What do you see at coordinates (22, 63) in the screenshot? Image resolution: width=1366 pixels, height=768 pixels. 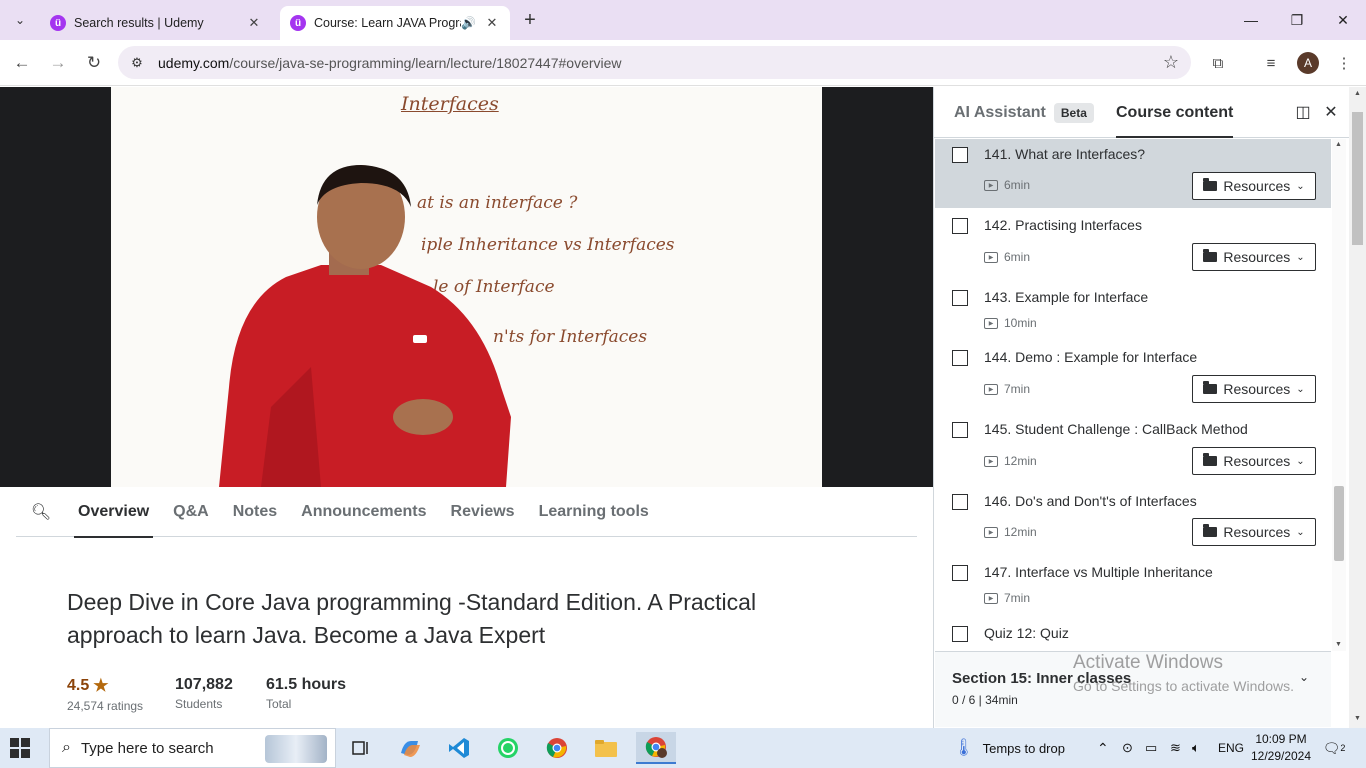 I see `back-arrow-icon: ←` at bounding box center [22, 63].